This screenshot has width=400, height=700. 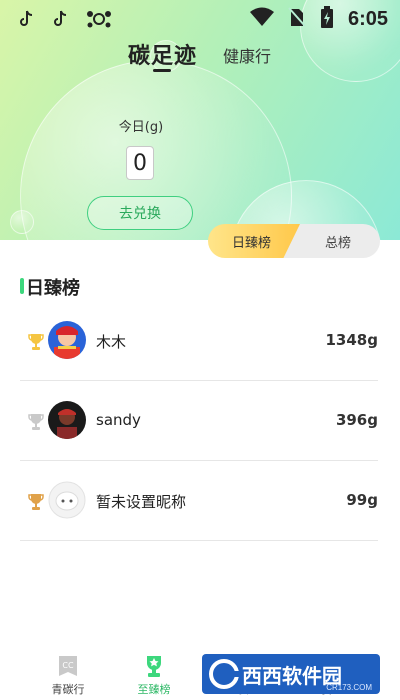 I want to click on section-title: 日臻榜, so click(x=53, y=288).